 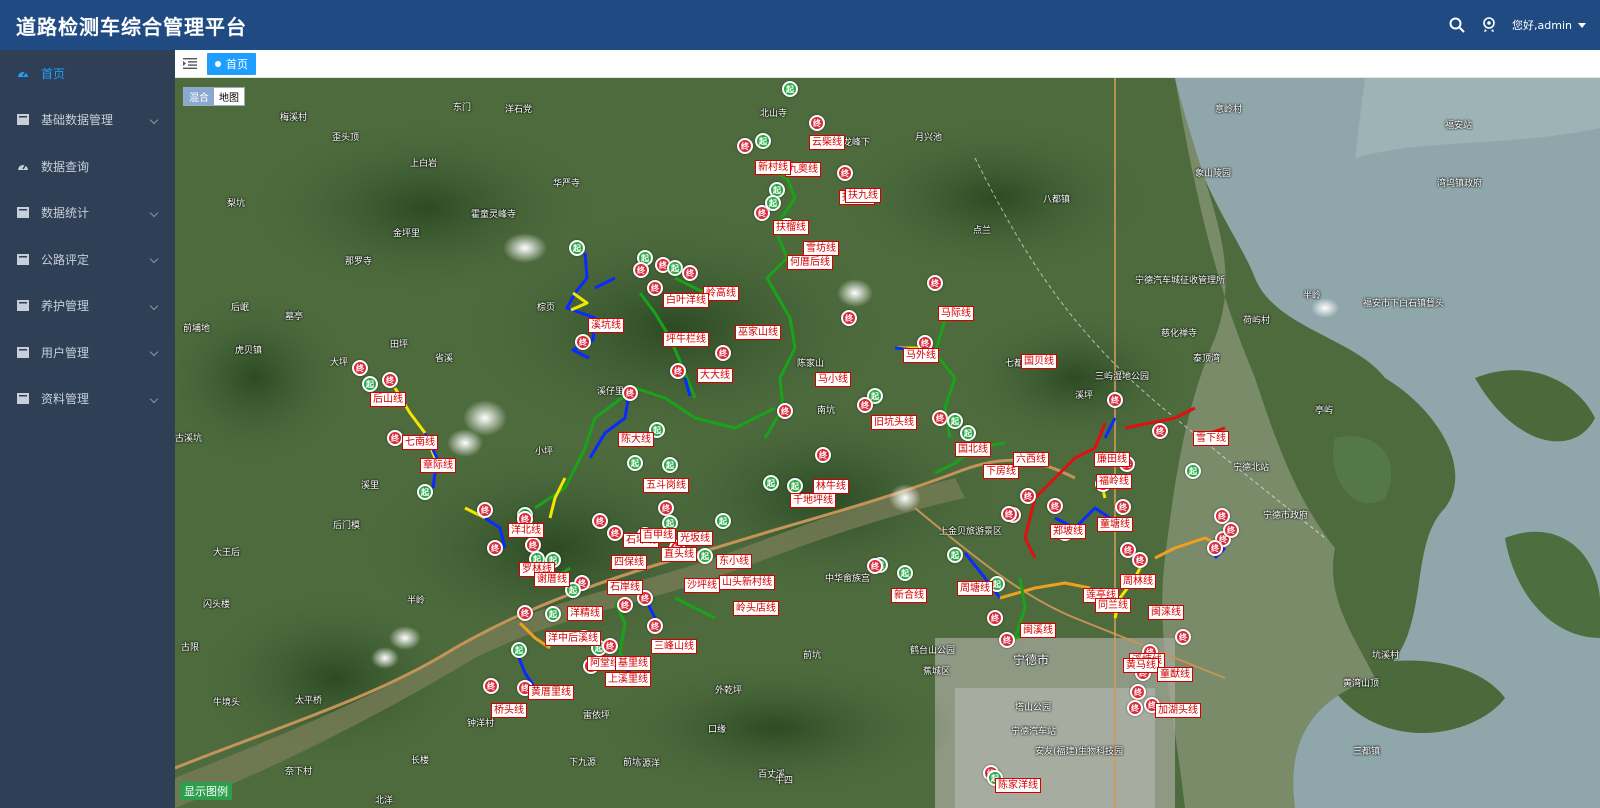 I want to click on road-label: 五斗岗线, so click(x=666, y=485).